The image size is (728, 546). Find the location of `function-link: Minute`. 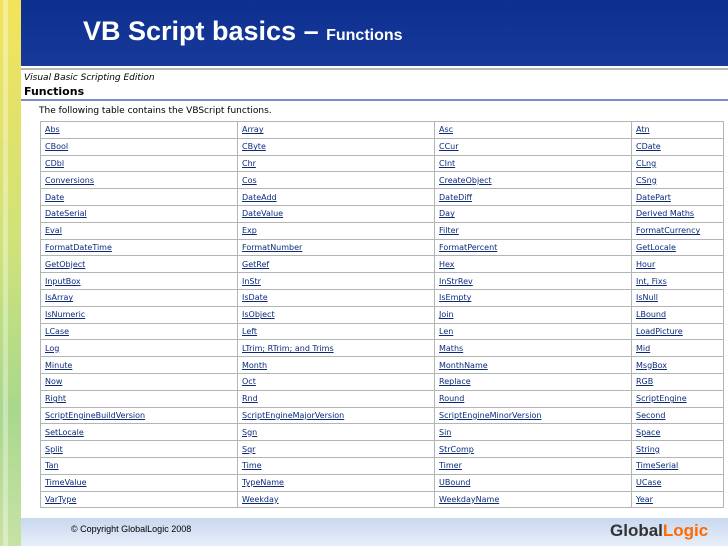

function-link: Minute is located at coordinates (139, 365).